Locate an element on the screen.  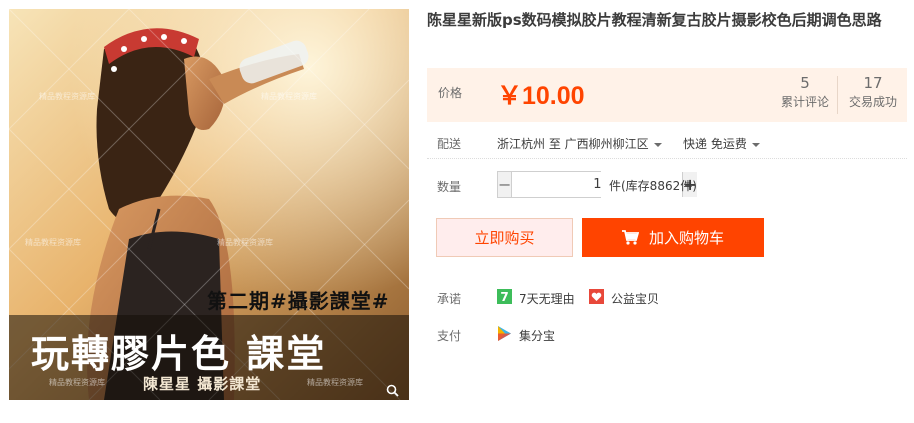
price-panel: 价格 ￥10.00 5 累计评论 17 交易成功 is located at coordinates (667, 95).